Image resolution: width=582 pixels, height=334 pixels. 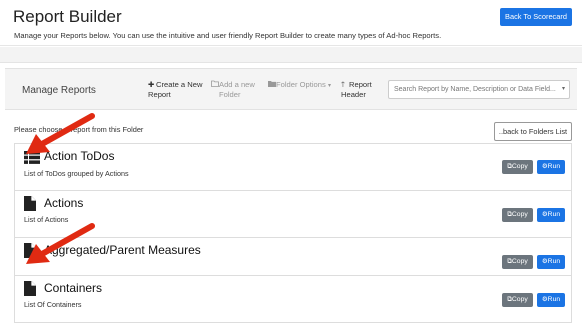 What do you see at coordinates (73, 288) in the screenshot?
I see `report-title: Containers` at bounding box center [73, 288].